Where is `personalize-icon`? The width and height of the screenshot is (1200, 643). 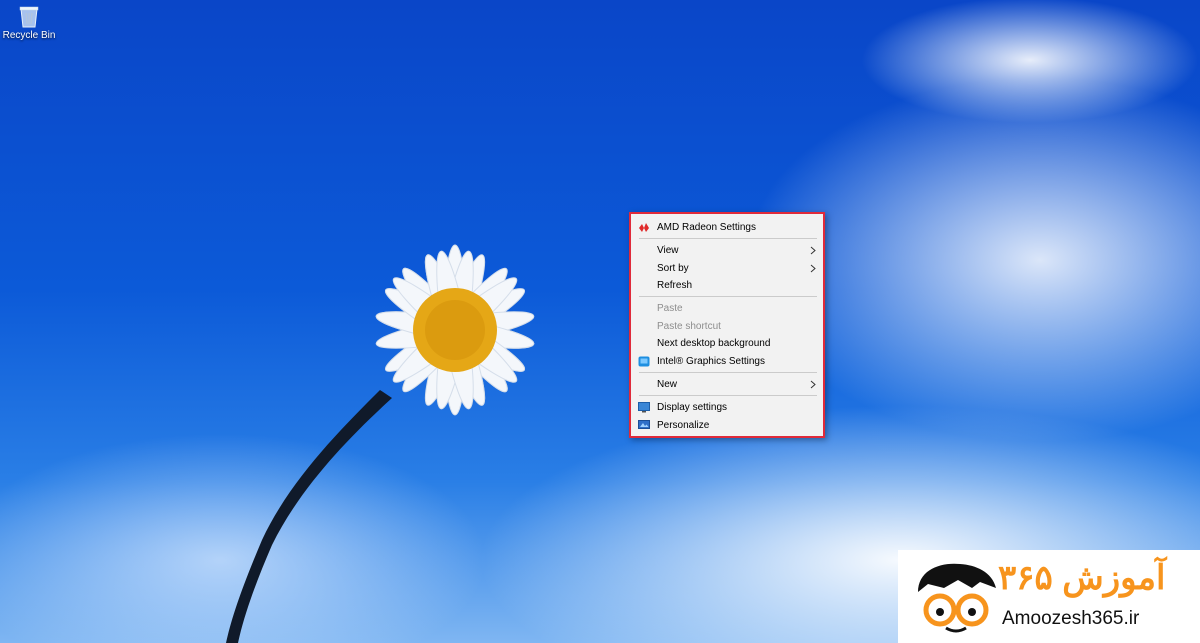 personalize-icon is located at coordinates (644, 424).